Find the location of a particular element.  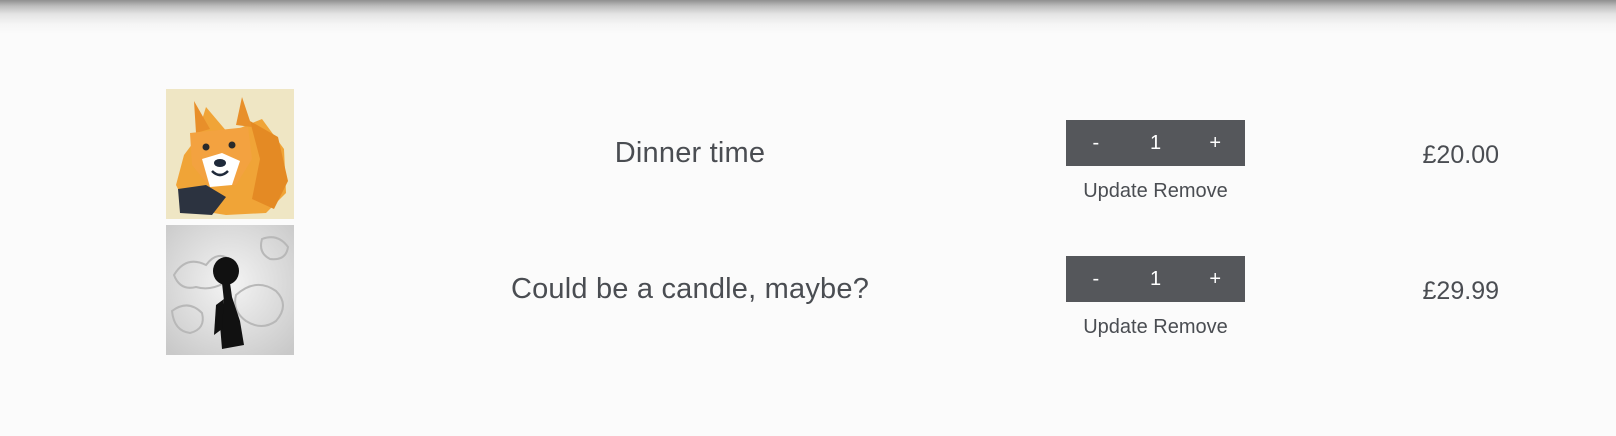

silhouette-illustration is located at coordinates (230, 290).